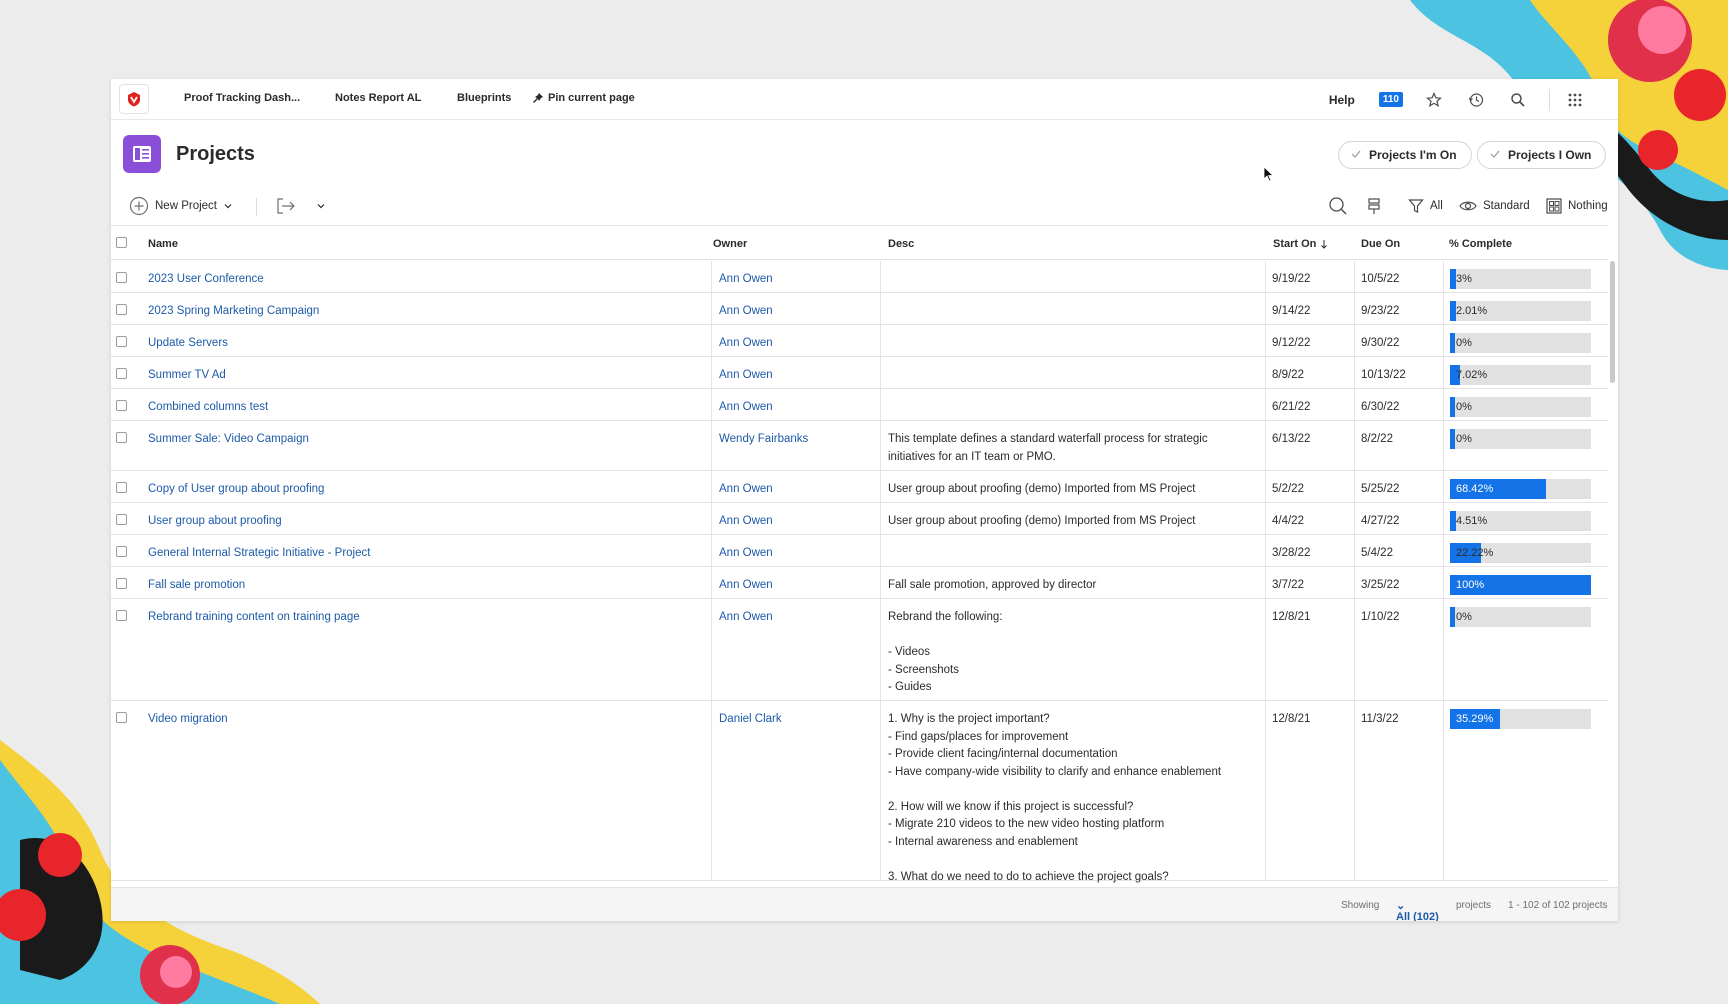 Image resolution: width=1728 pixels, height=1004 pixels. What do you see at coordinates (428, 308) in the screenshot?
I see `project-name-link: 2023 Spring Marketing Campaign` at bounding box center [428, 308].